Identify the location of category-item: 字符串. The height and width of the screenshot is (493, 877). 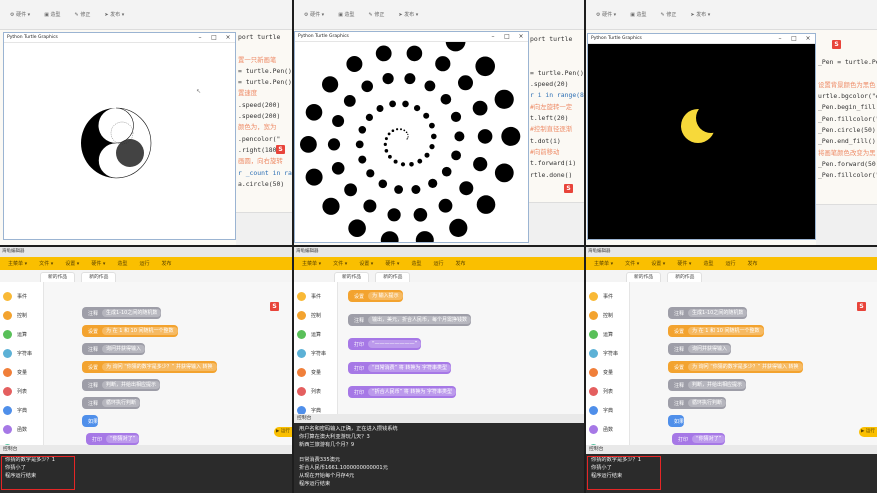
(603, 353).